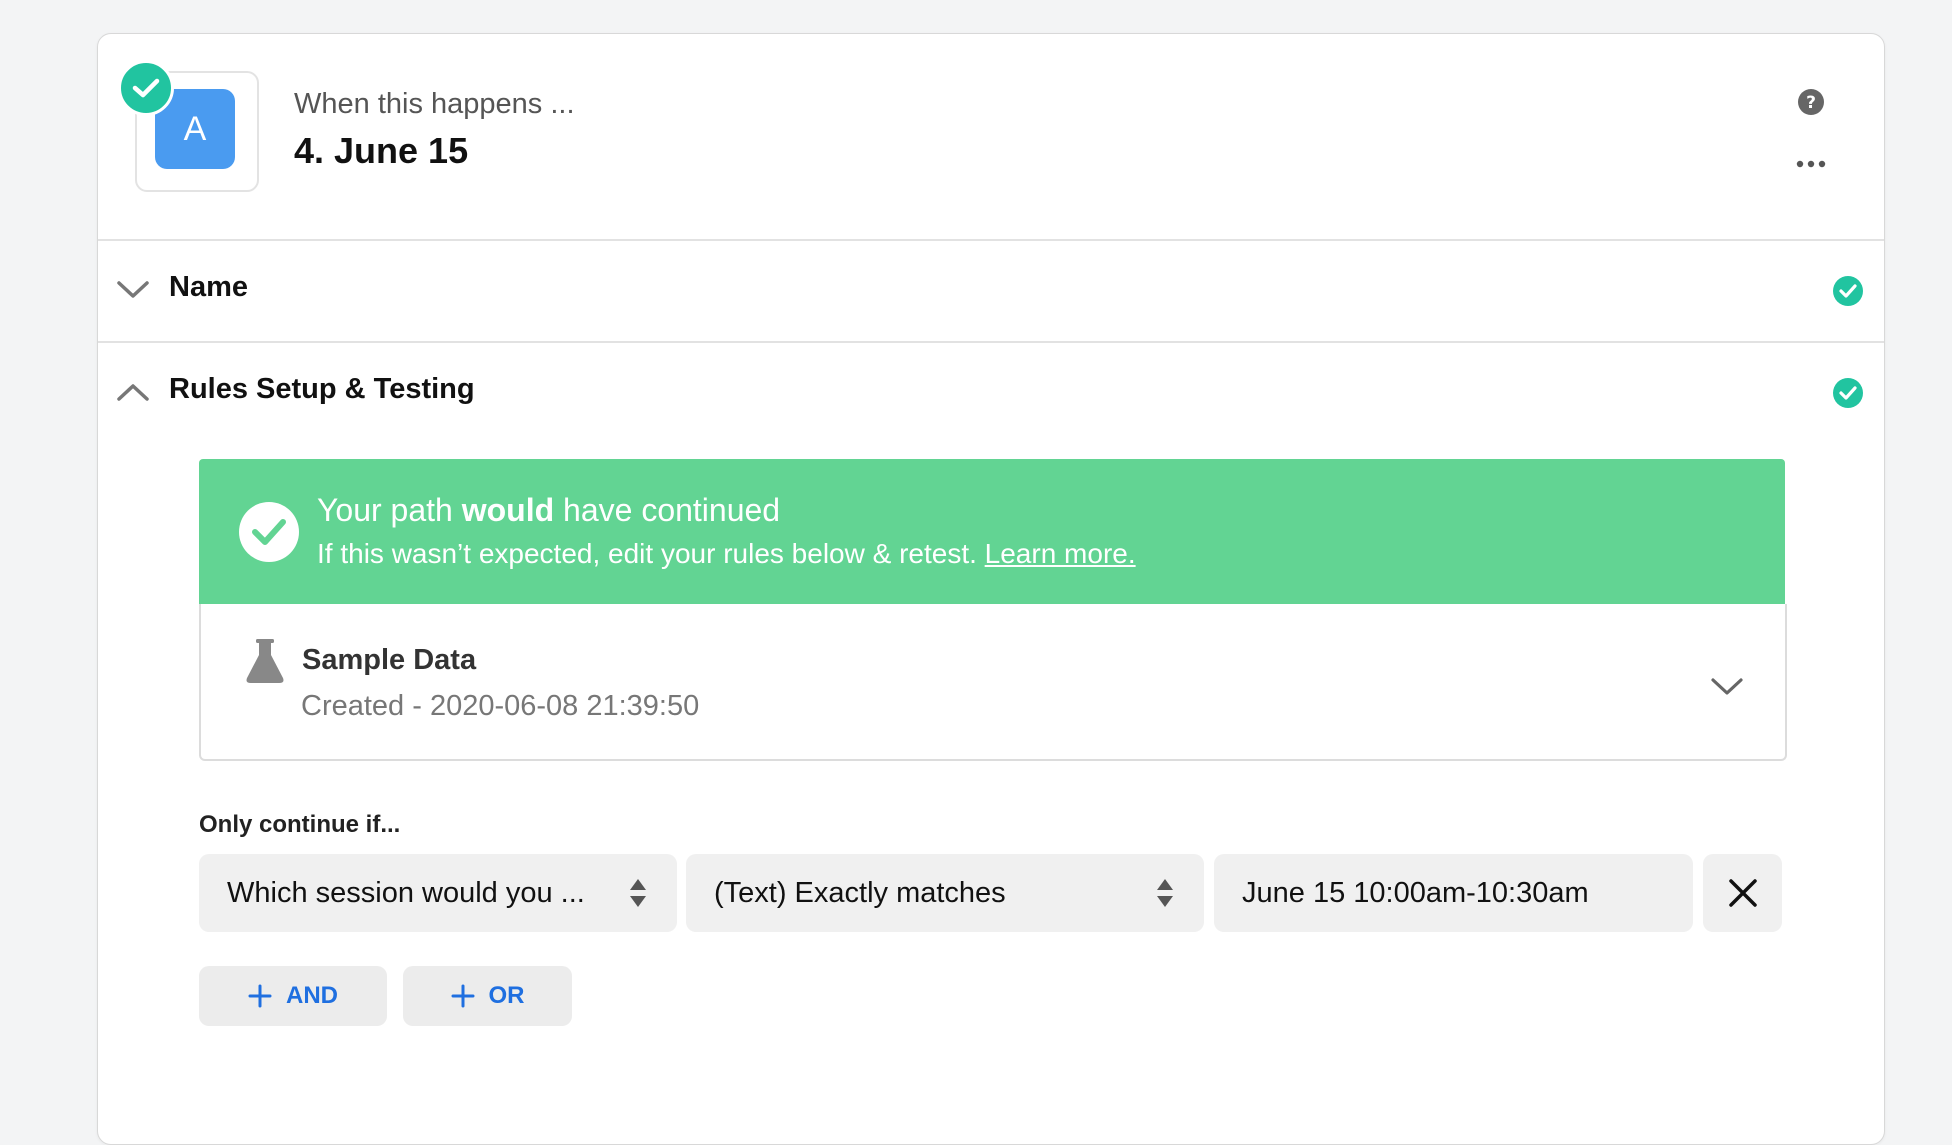 Image resolution: width=1952 pixels, height=1145 pixels. Describe the element at coordinates (506, 995) in the screenshot. I see `or-label: OR` at that location.